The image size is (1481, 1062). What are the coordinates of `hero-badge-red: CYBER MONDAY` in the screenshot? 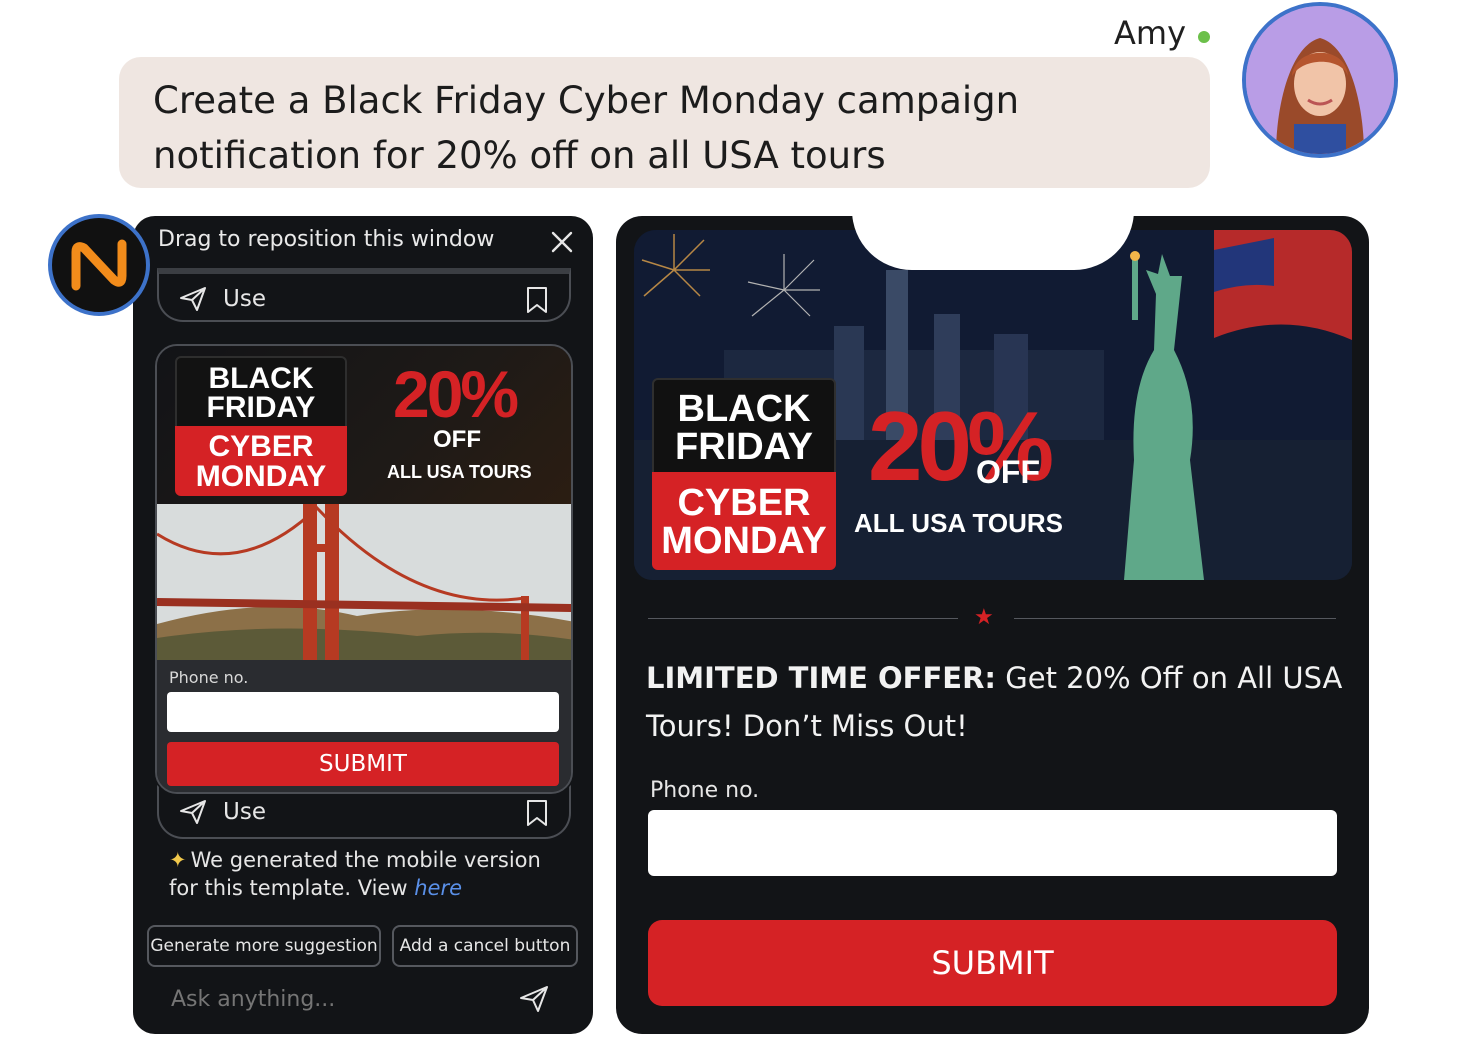 It's located at (744, 521).